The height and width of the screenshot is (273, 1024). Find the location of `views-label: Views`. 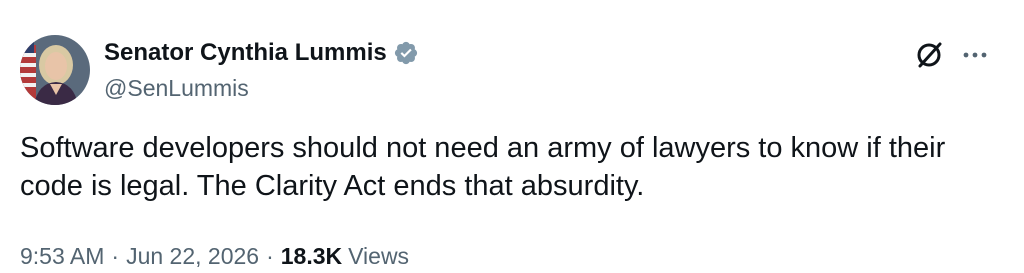

views-label: Views is located at coordinates (379, 255).